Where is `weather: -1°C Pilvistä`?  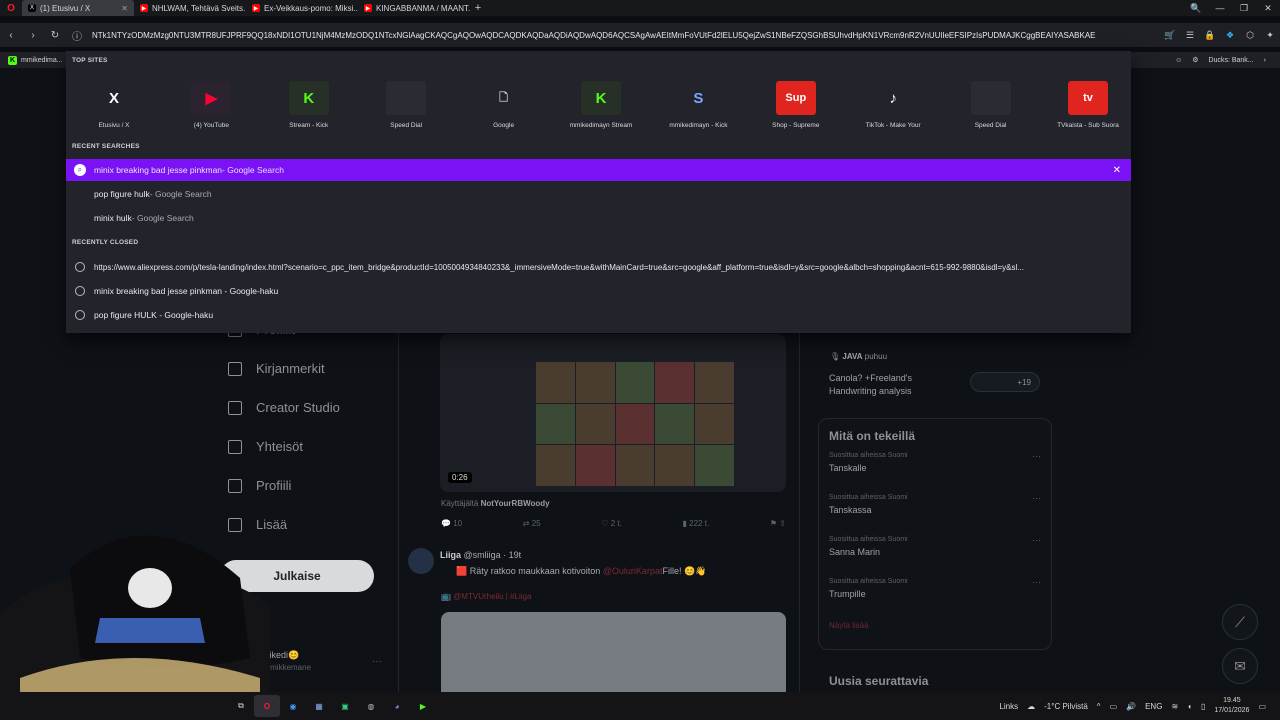 weather: -1°C Pilvistä is located at coordinates (1066, 706).